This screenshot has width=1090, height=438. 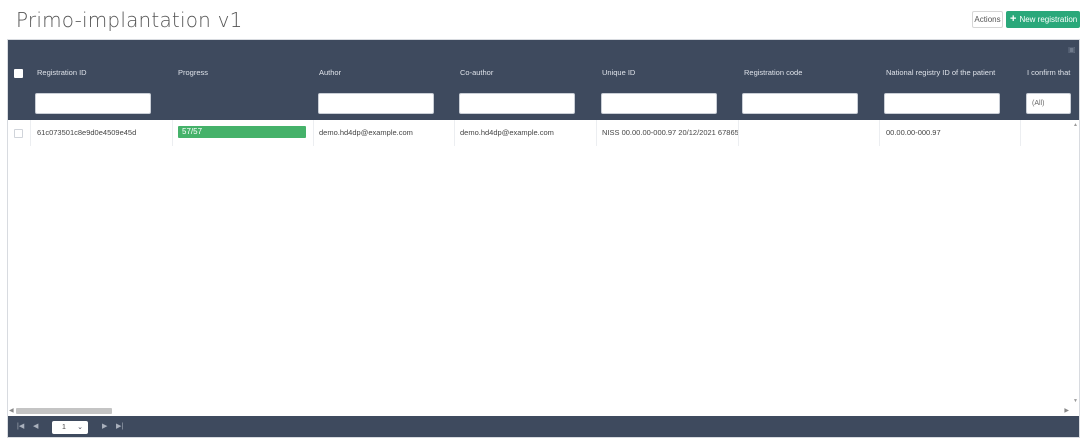 What do you see at coordinates (809, 75) in the screenshot?
I see `column-header-registration-code: Registration code` at bounding box center [809, 75].